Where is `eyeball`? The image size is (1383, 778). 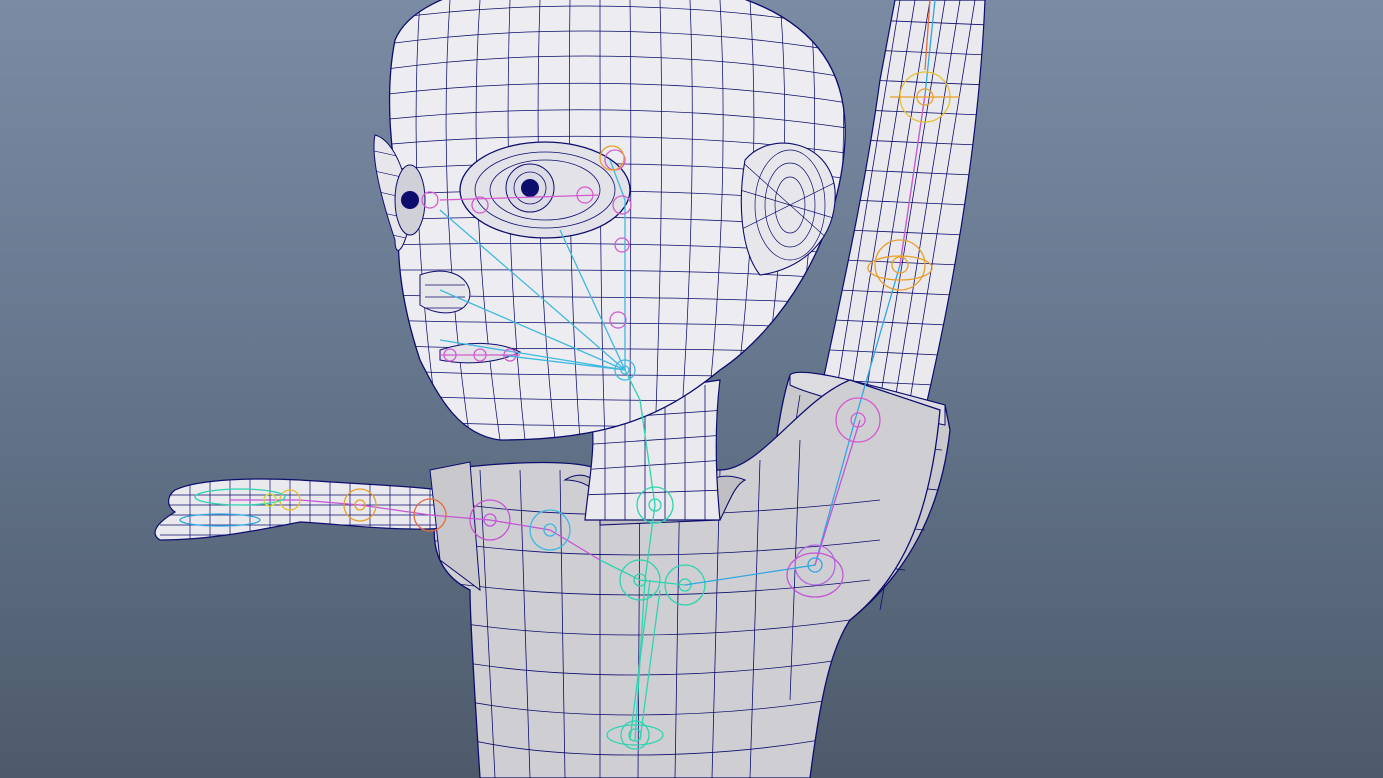
eyeball is located at coordinates (530, 188).